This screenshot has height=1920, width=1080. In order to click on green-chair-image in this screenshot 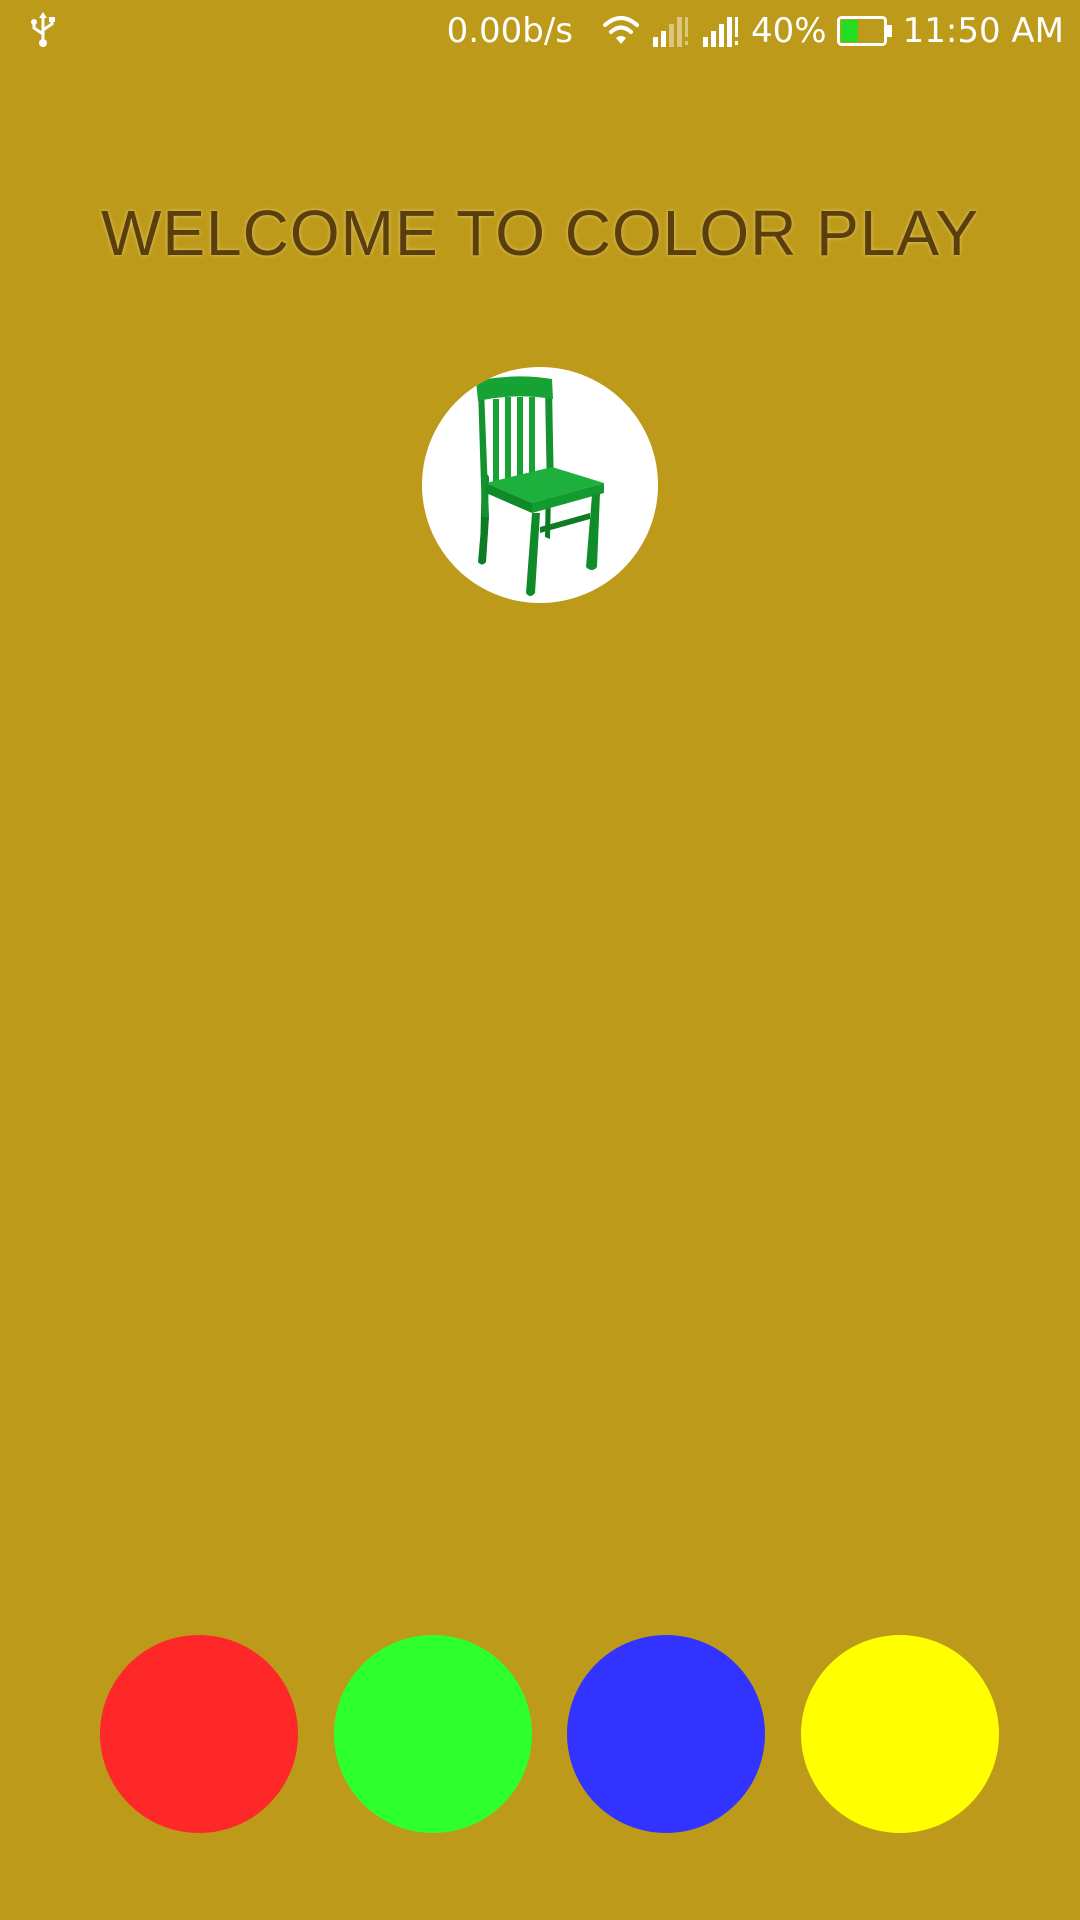, I will do `click(540, 486)`.